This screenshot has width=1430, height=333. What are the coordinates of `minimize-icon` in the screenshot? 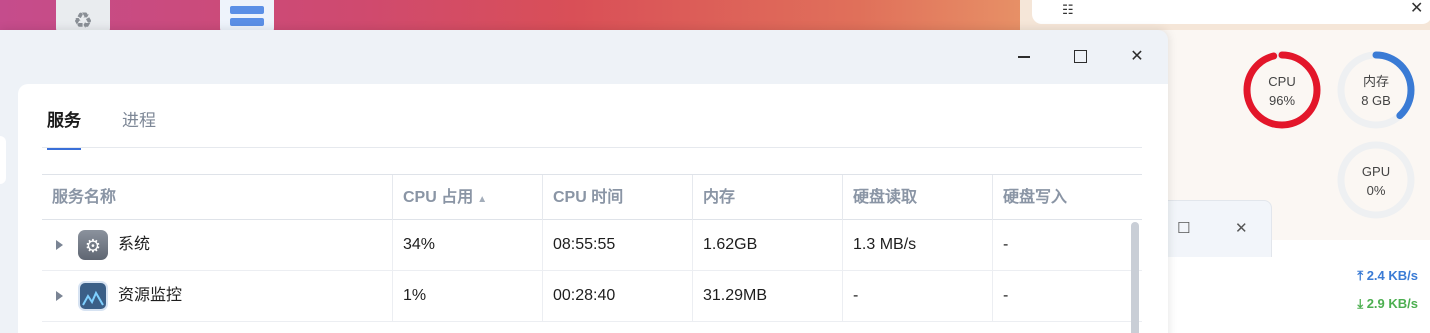 It's located at (1024, 57).